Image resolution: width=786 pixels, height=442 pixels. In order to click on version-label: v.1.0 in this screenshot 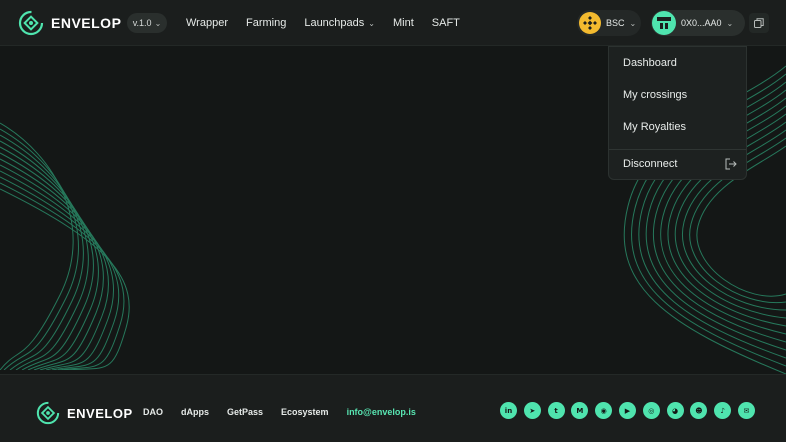, I will do `click(142, 23)`.